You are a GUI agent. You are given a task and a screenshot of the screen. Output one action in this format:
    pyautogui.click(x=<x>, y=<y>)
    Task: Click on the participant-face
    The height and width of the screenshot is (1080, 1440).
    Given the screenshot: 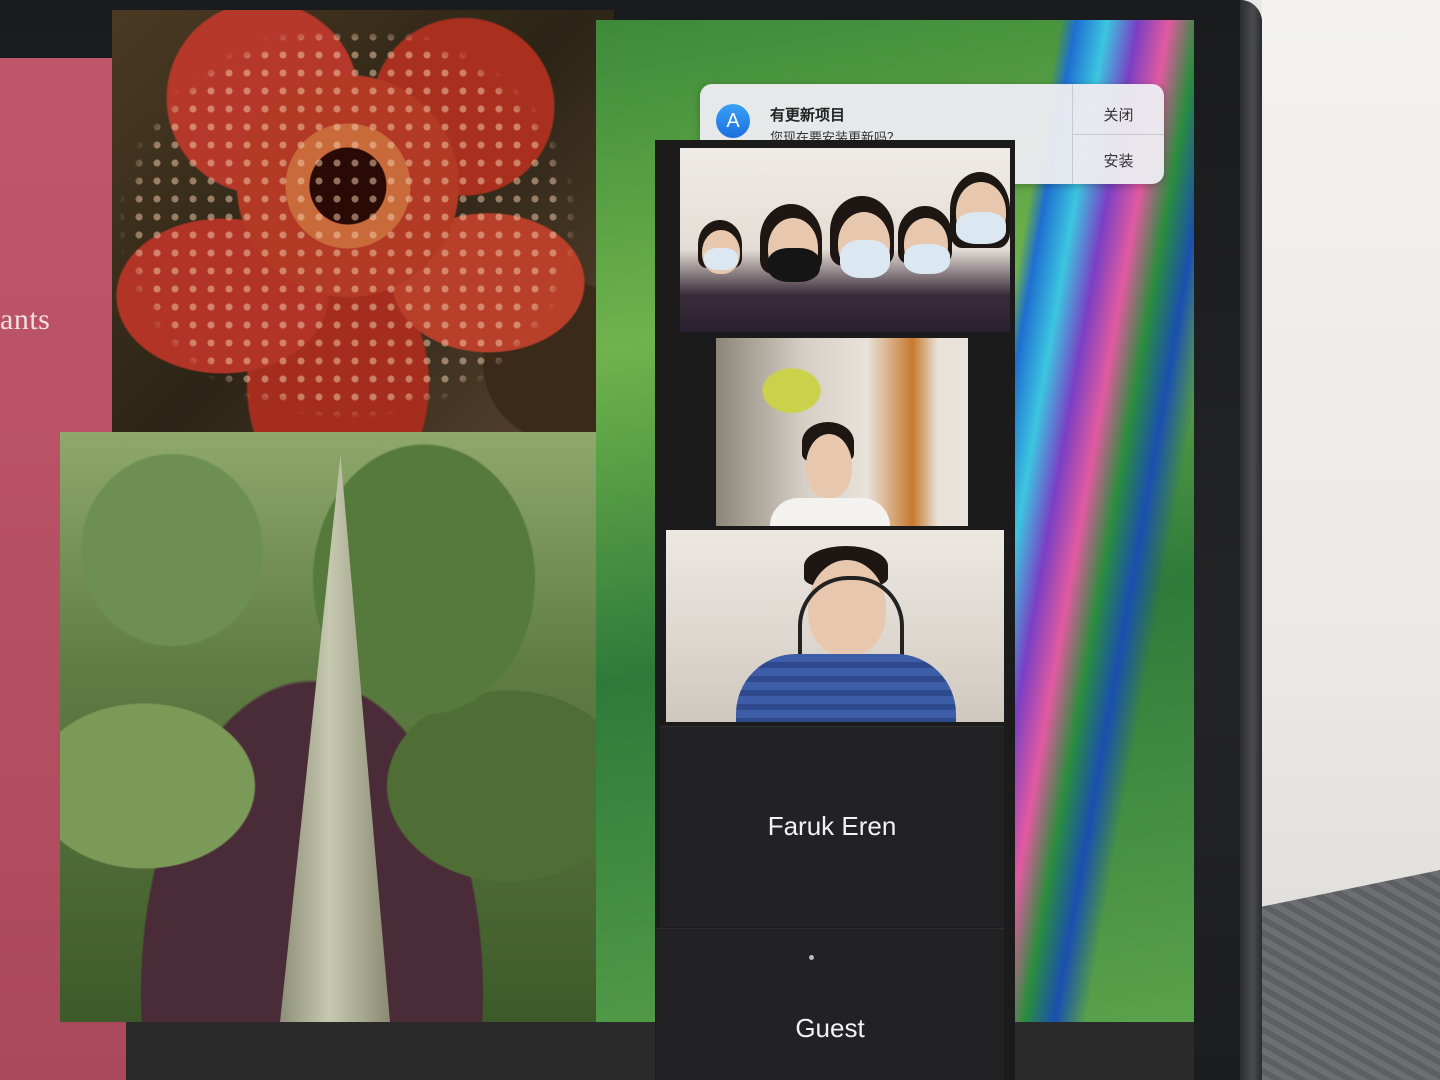 What is the action you would take?
    pyautogui.click(x=829, y=466)
    